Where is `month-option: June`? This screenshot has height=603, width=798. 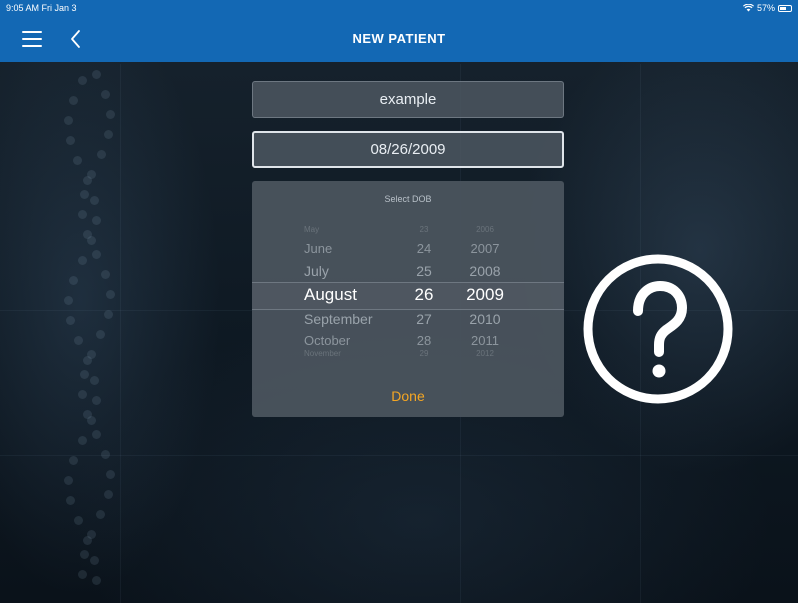 month-option: June is located at coordinates (318, 248).